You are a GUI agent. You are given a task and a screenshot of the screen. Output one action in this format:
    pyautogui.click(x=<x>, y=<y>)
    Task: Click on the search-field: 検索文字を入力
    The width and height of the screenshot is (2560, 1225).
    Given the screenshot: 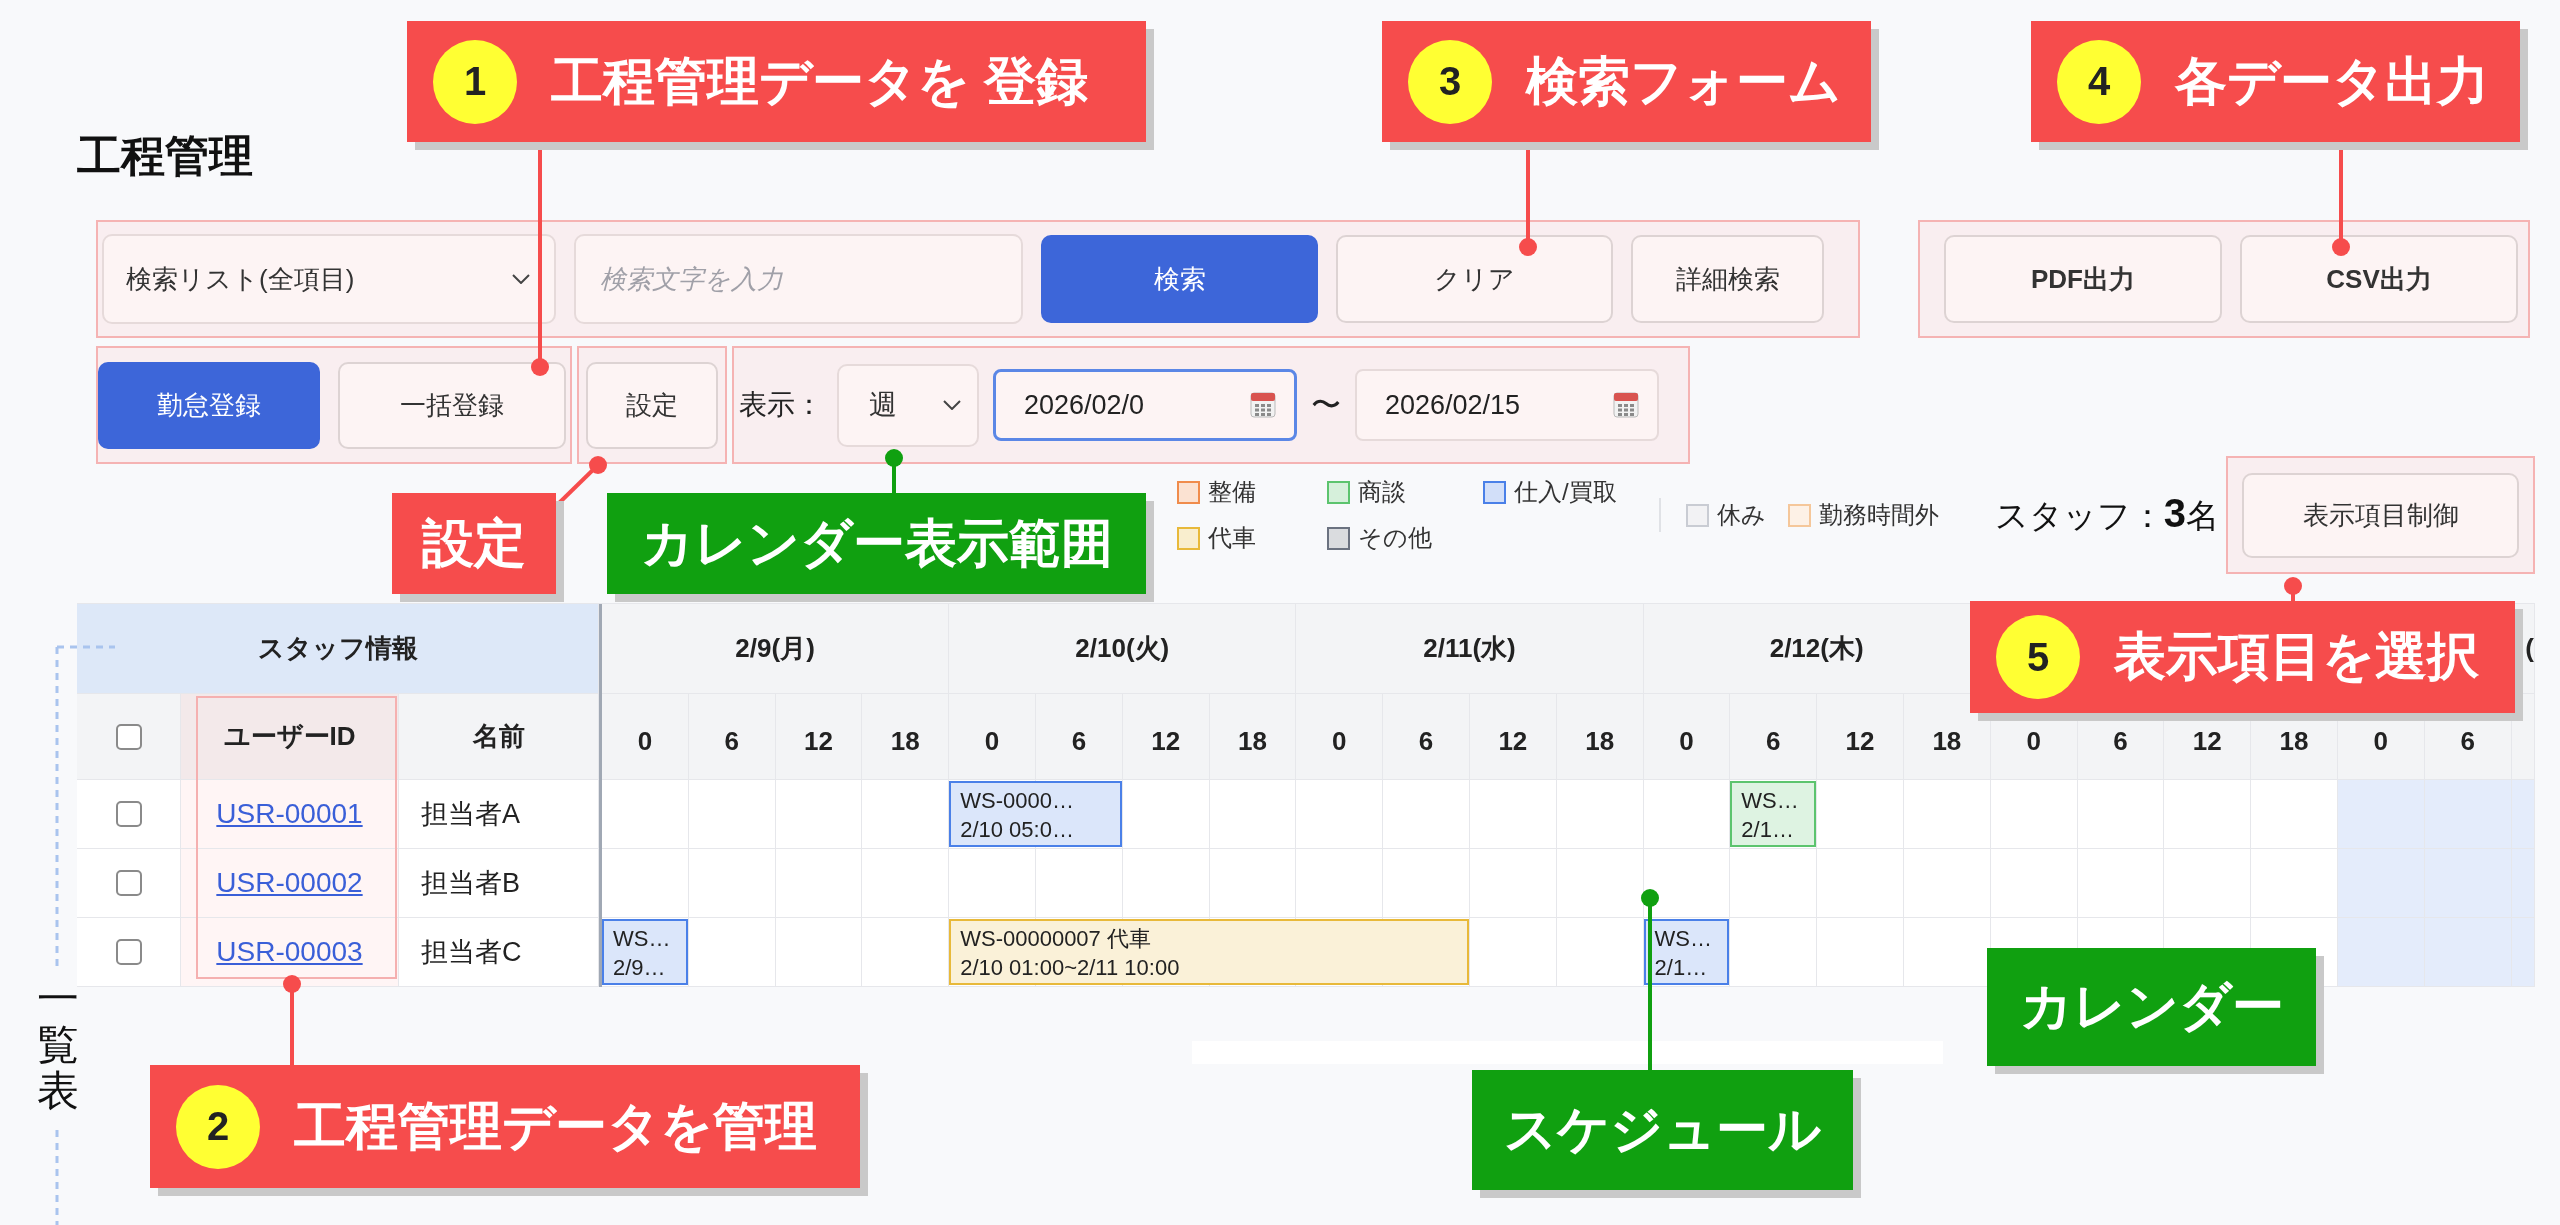 What is the action you would take?
    pyautogui.click(x=798, y=279)
    